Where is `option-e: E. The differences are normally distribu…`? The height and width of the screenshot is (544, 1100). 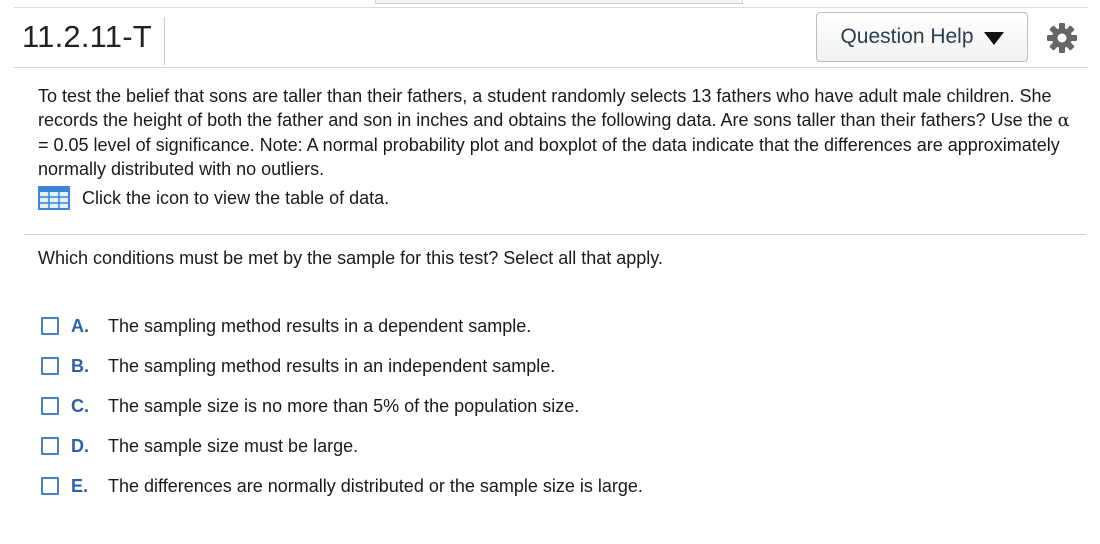 option-e: E. The differences are normally distribu… is located at coordinates (342, 486).